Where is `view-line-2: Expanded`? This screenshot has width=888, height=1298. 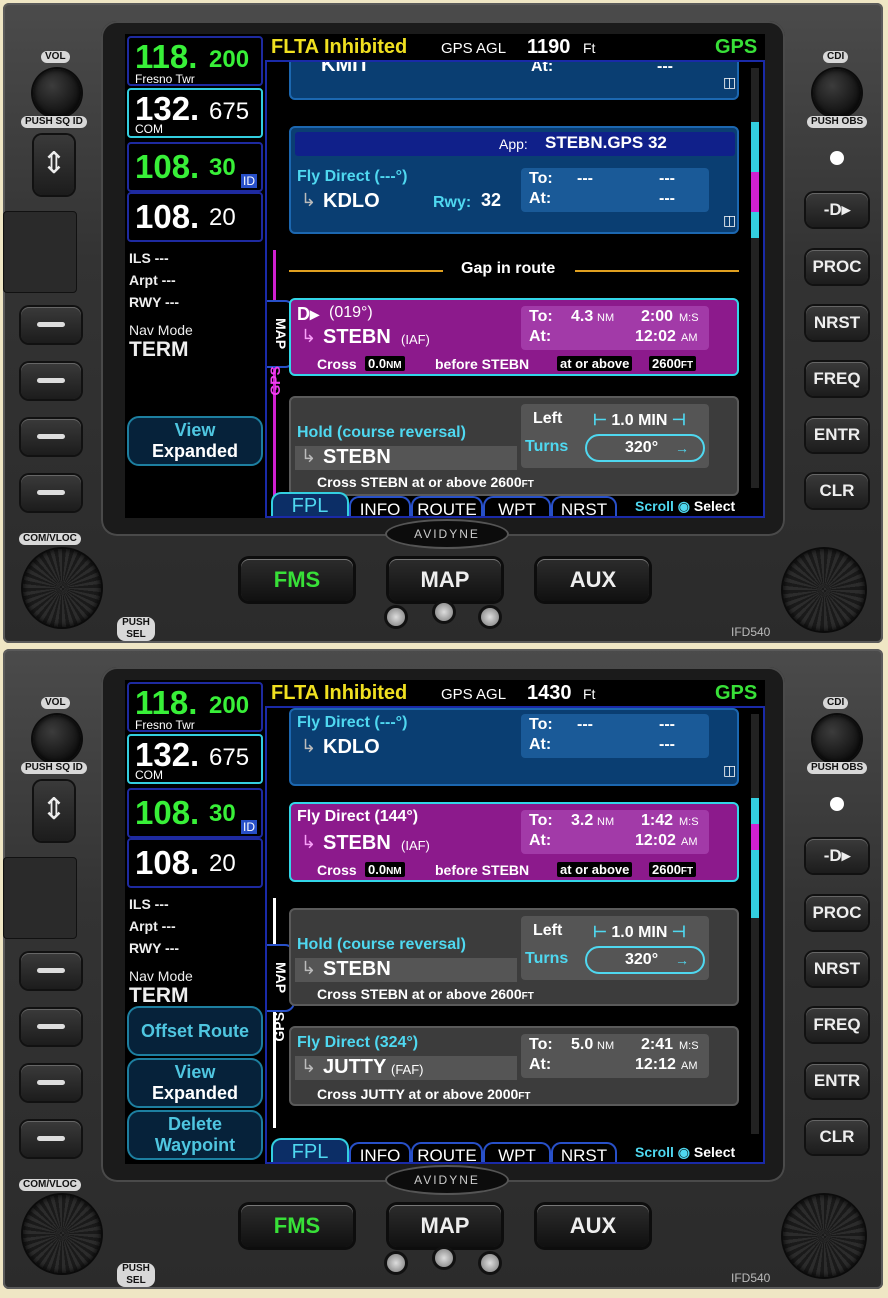
view-line-2: Expanded is located at coordinates (195, 1093).